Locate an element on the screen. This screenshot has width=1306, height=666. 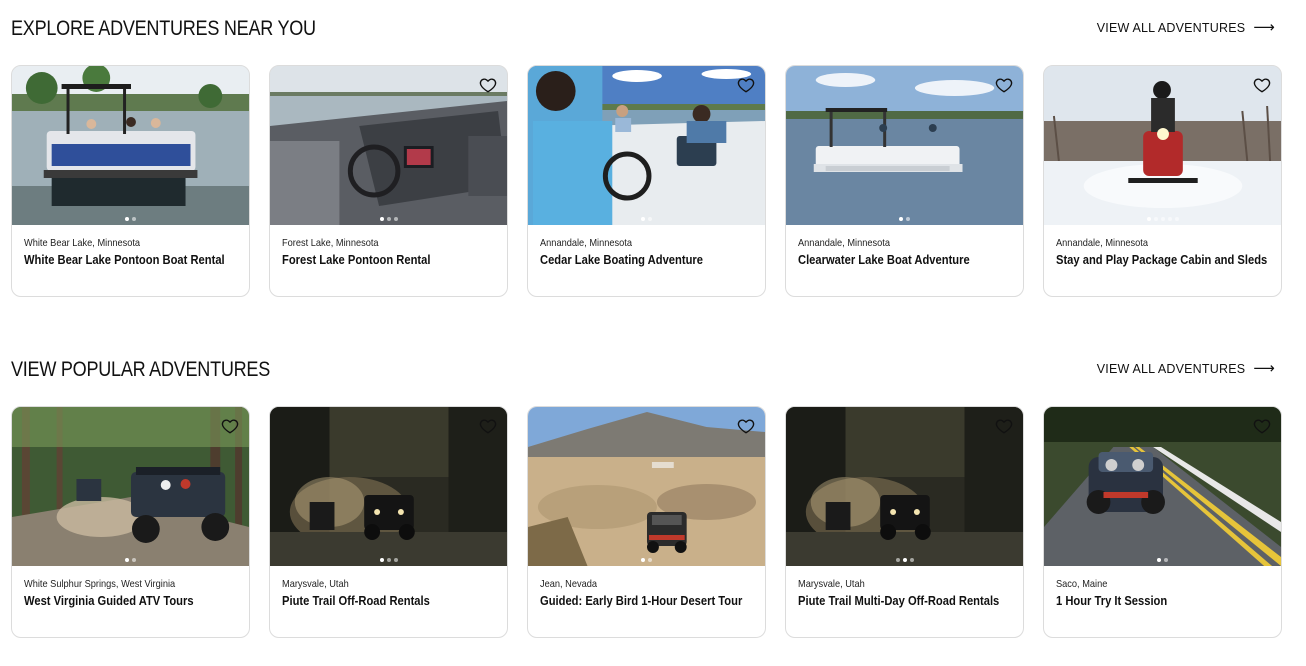
card-body: Saco, Maine 1 Hour Try It Session is located at coordinates (1162, 587).